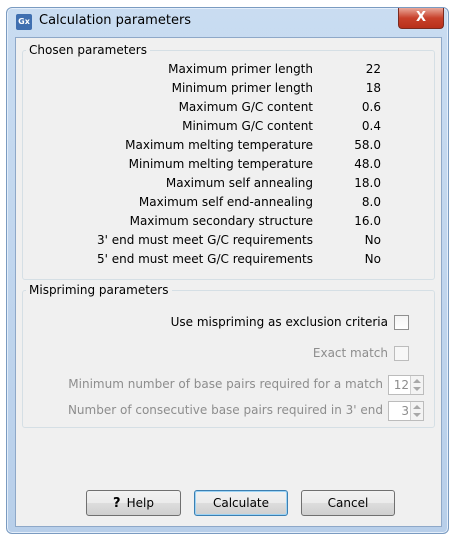  What do you see at coordinates (239, 183) in the screenshot?
I see `param-label: Maximum self annealing` at bounding box center [239, 183].